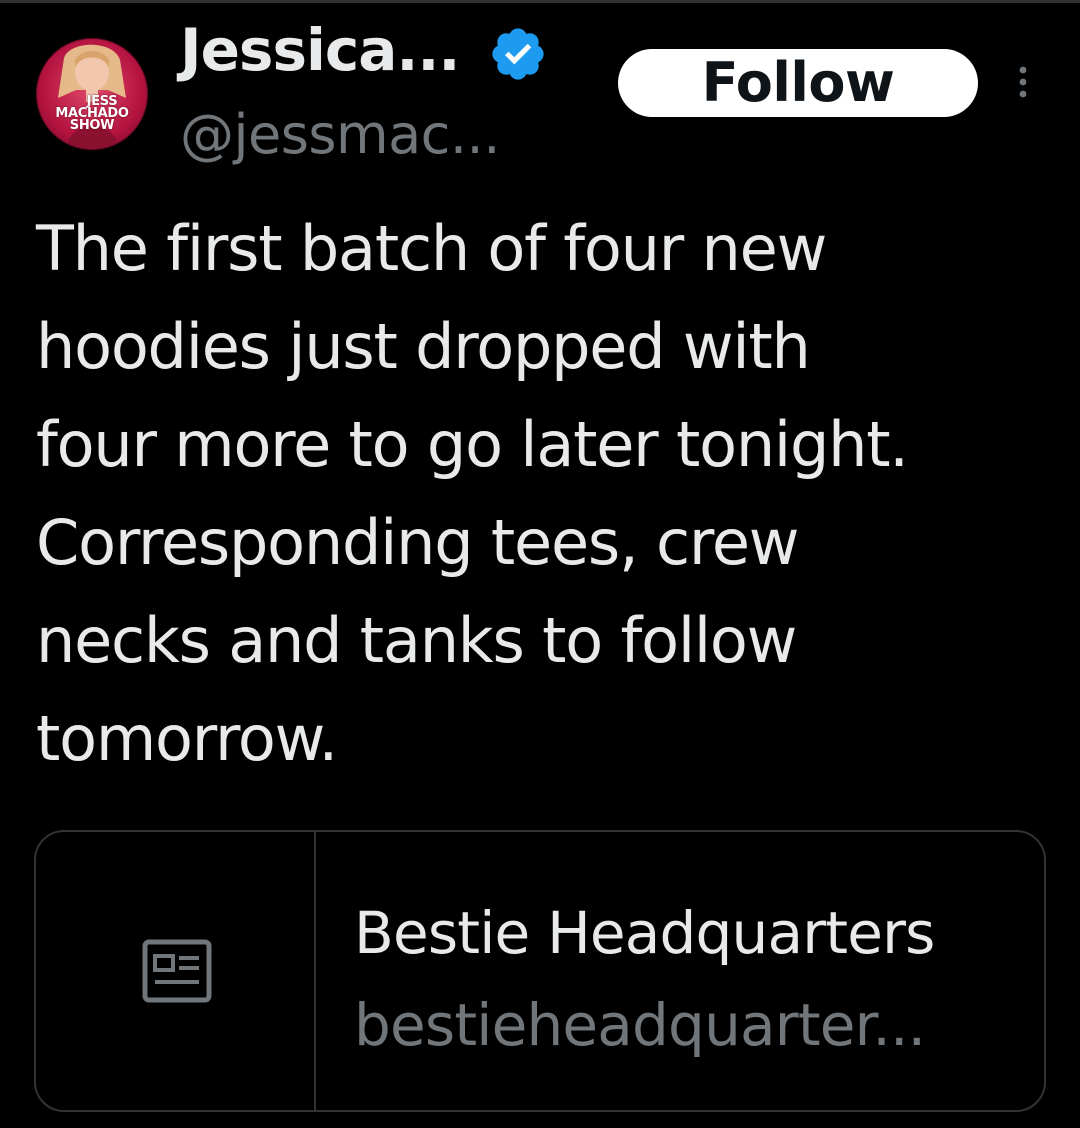 The image size is (1080, 1128). What do you see at coordinates (416, 640) in the screenshot?
I see `tweet-text-line: necks and tanks to follow` at bounding box center [416, 640].